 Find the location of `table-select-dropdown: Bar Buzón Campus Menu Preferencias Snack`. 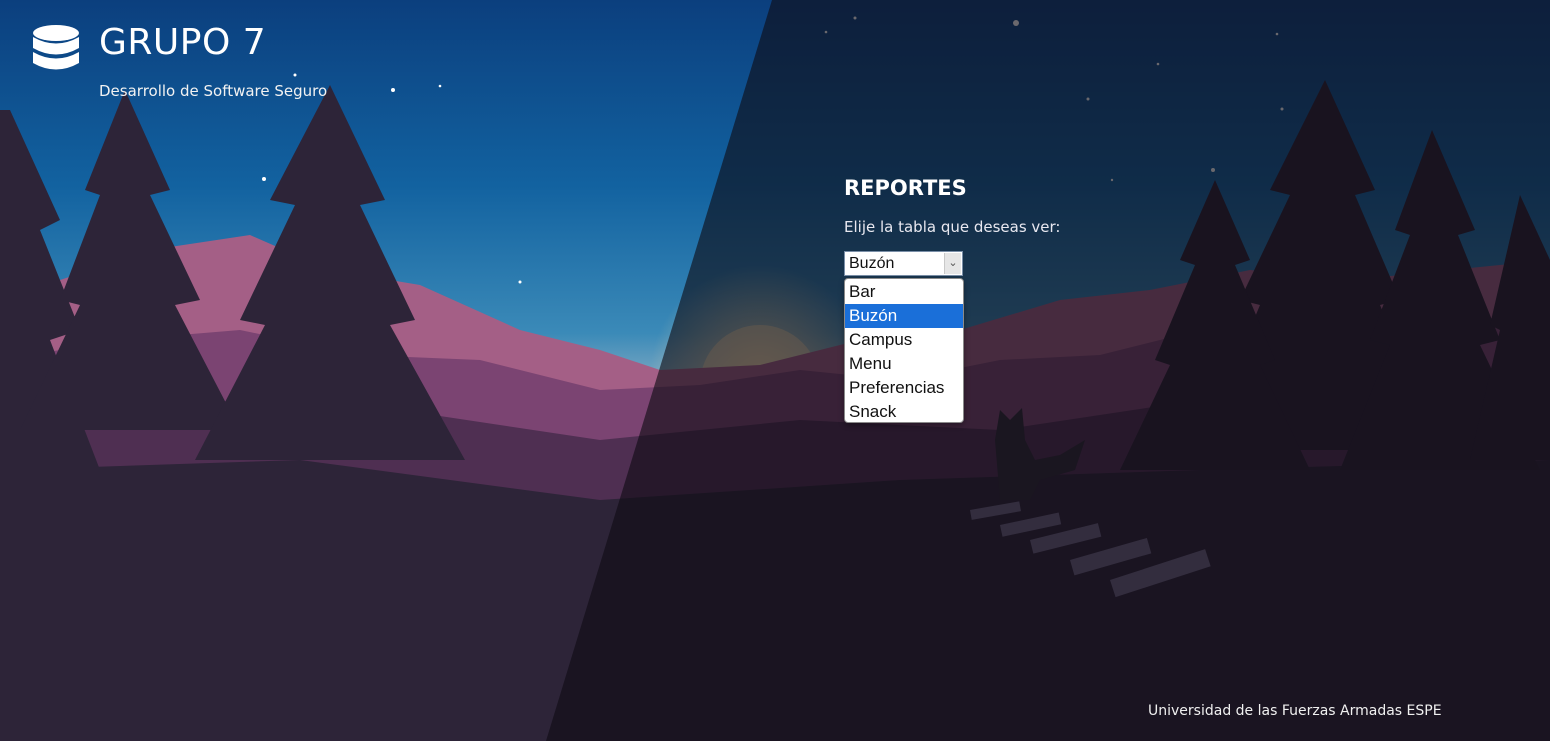

table-select-dropdown: Bar Buzón Campus Menu Preferencias Snack is located at coordinates (904, 350).